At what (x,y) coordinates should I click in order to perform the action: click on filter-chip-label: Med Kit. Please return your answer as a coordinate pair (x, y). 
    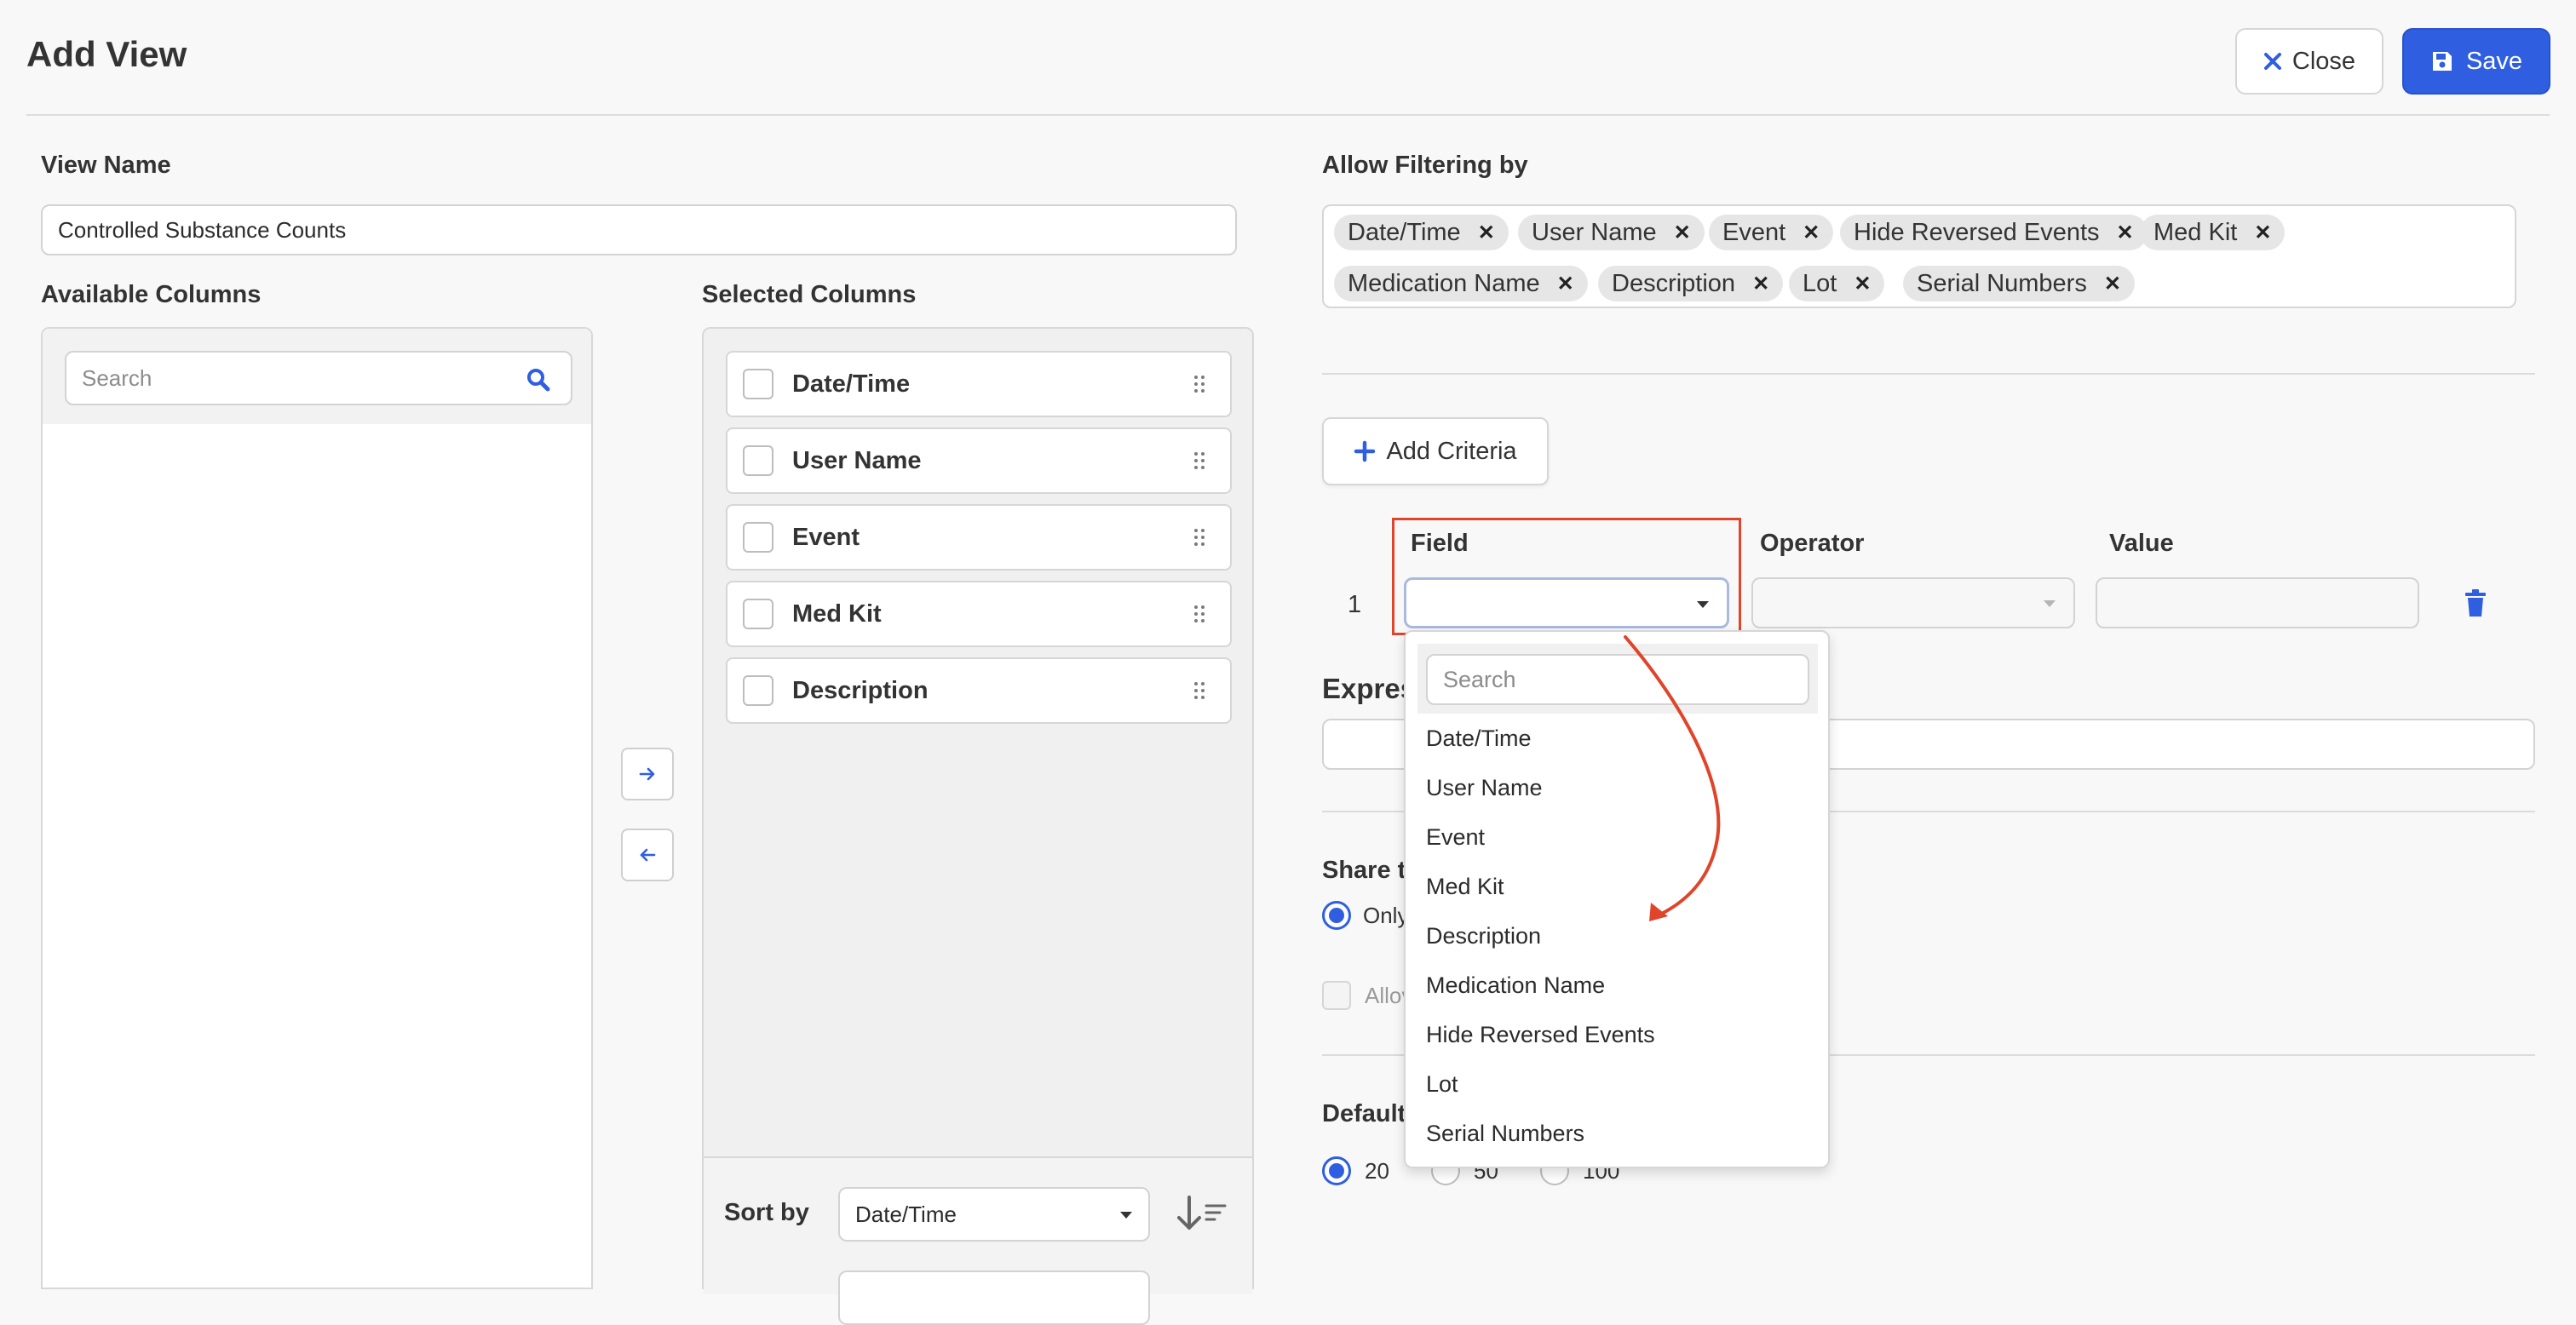
    Looking at the image, I should click on (2195, 232).